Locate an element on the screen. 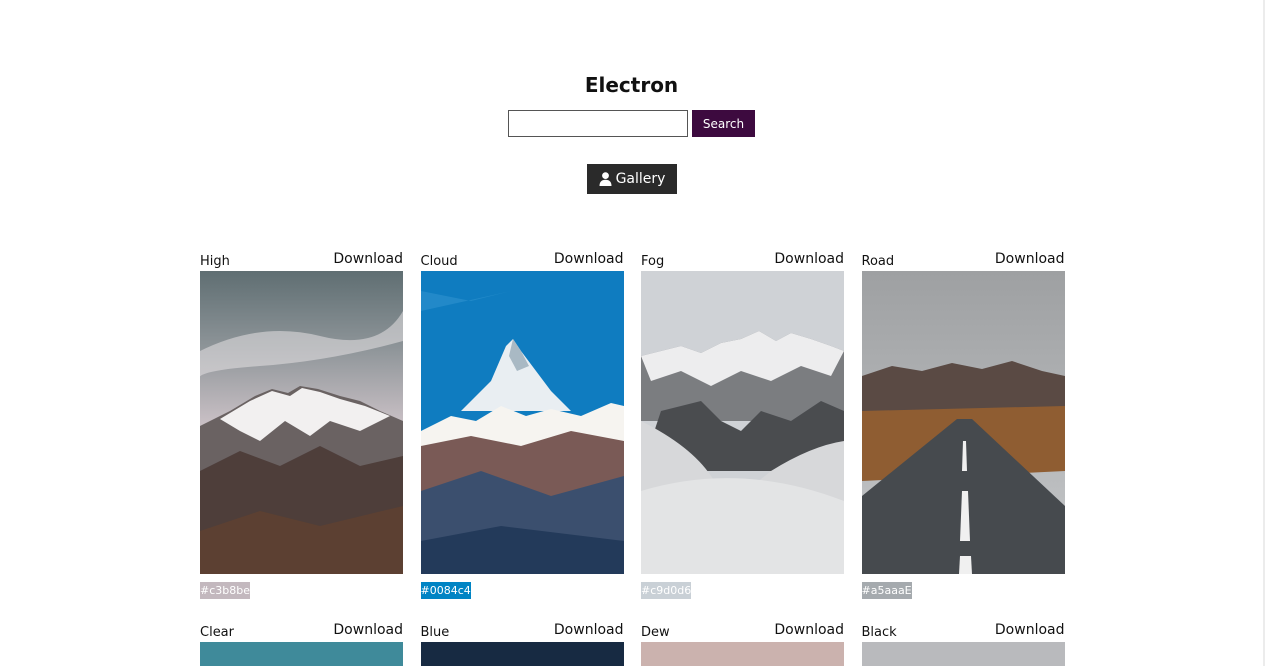 This screenshot has width=1265, height=666. color-chip: #c9d0d6 is located at coordinates (666, 590).